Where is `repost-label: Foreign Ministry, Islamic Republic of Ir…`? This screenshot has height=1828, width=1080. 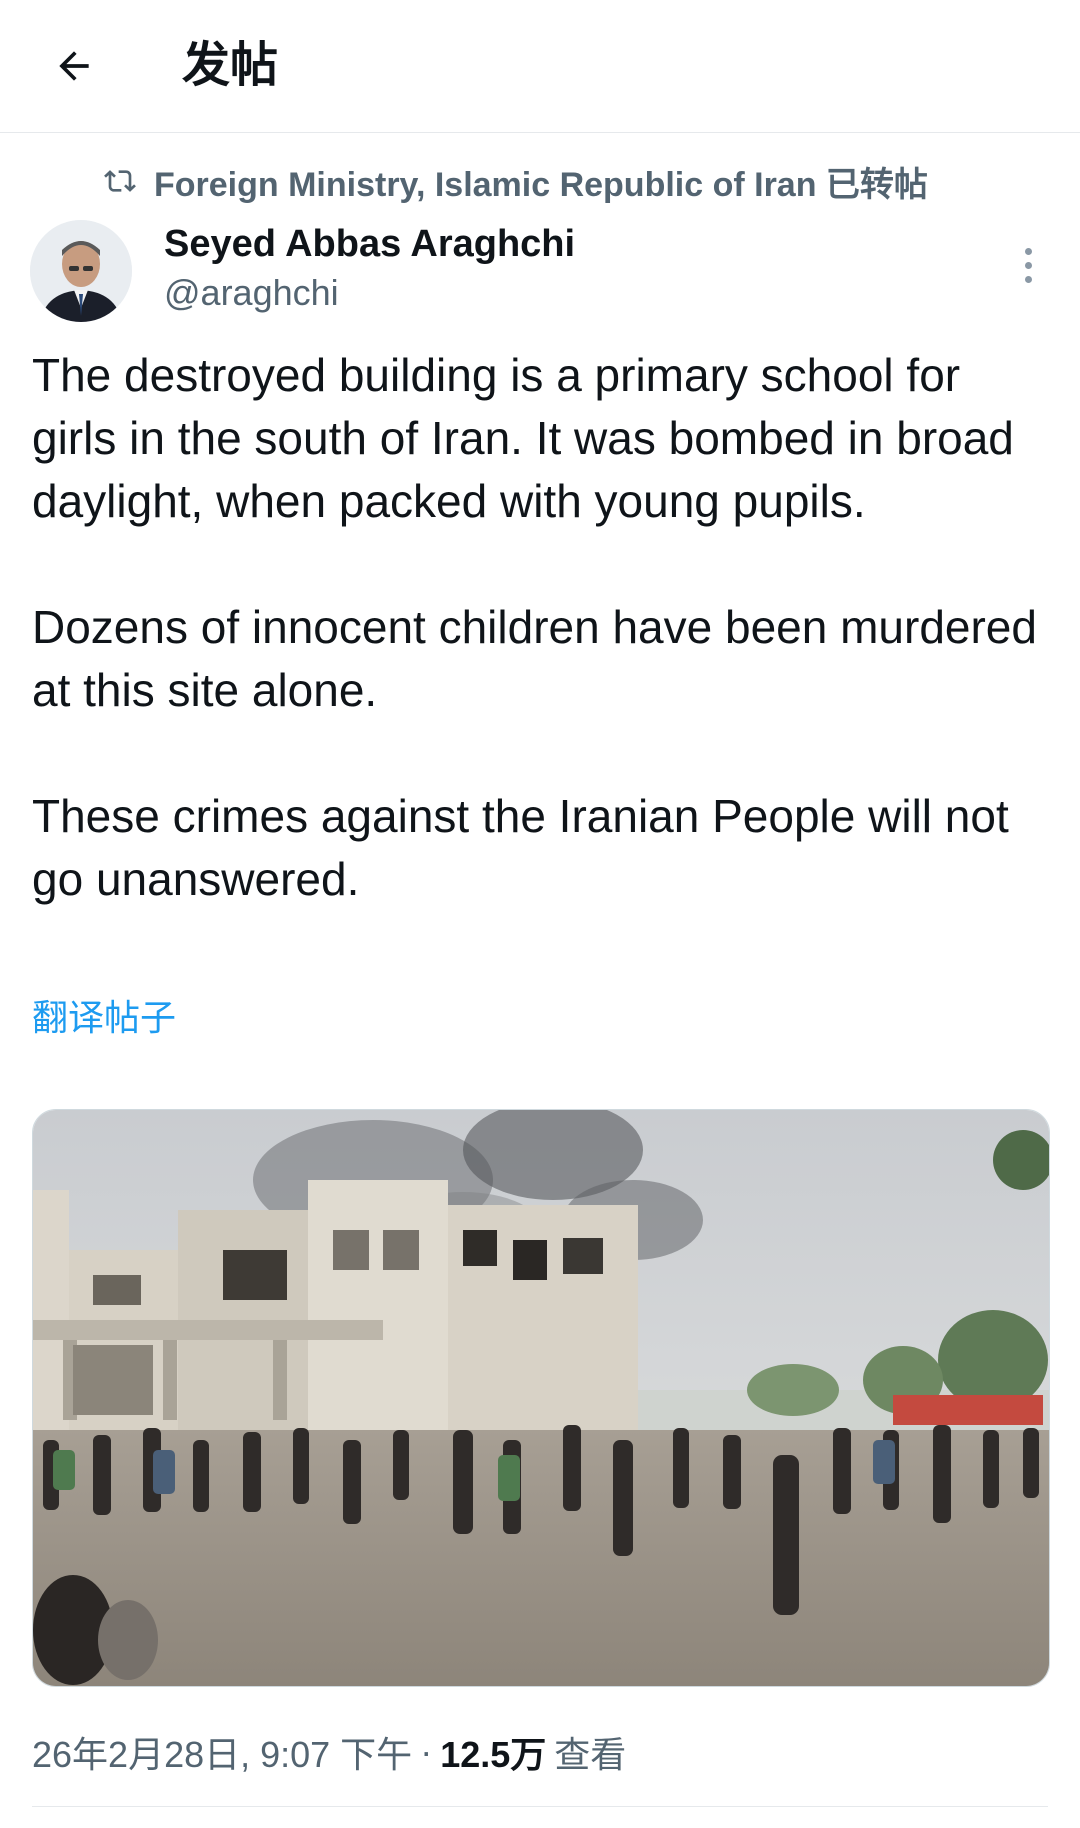
repost-label: Foreign Ministry, Islamic Republic of Ir… is located at coordinates (541, 184).